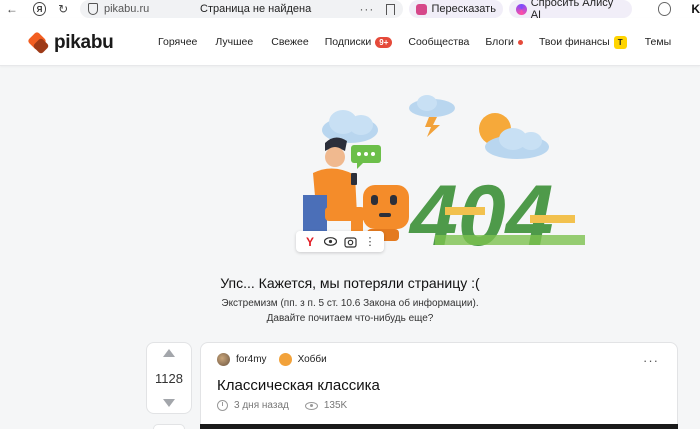 The image size is (700, 429). Describe the element at coordinates (438, 42) in the screenshot. I see `nav-communities: Сообщества` at that location.